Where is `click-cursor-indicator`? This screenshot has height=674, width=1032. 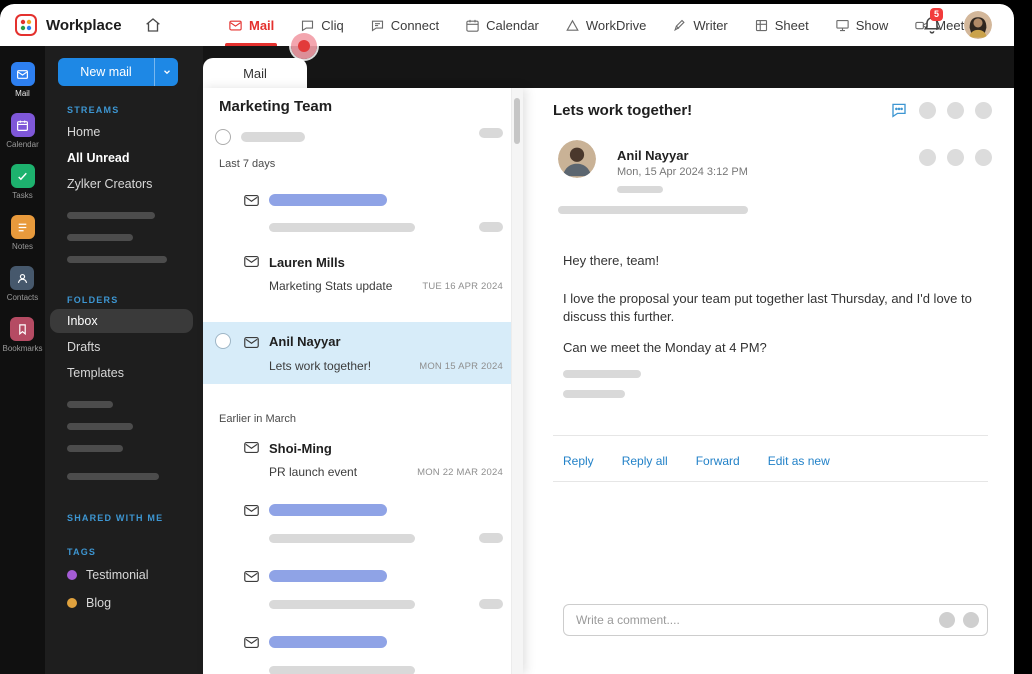 click-cursor-indicator is located at coordinates (304, 46).